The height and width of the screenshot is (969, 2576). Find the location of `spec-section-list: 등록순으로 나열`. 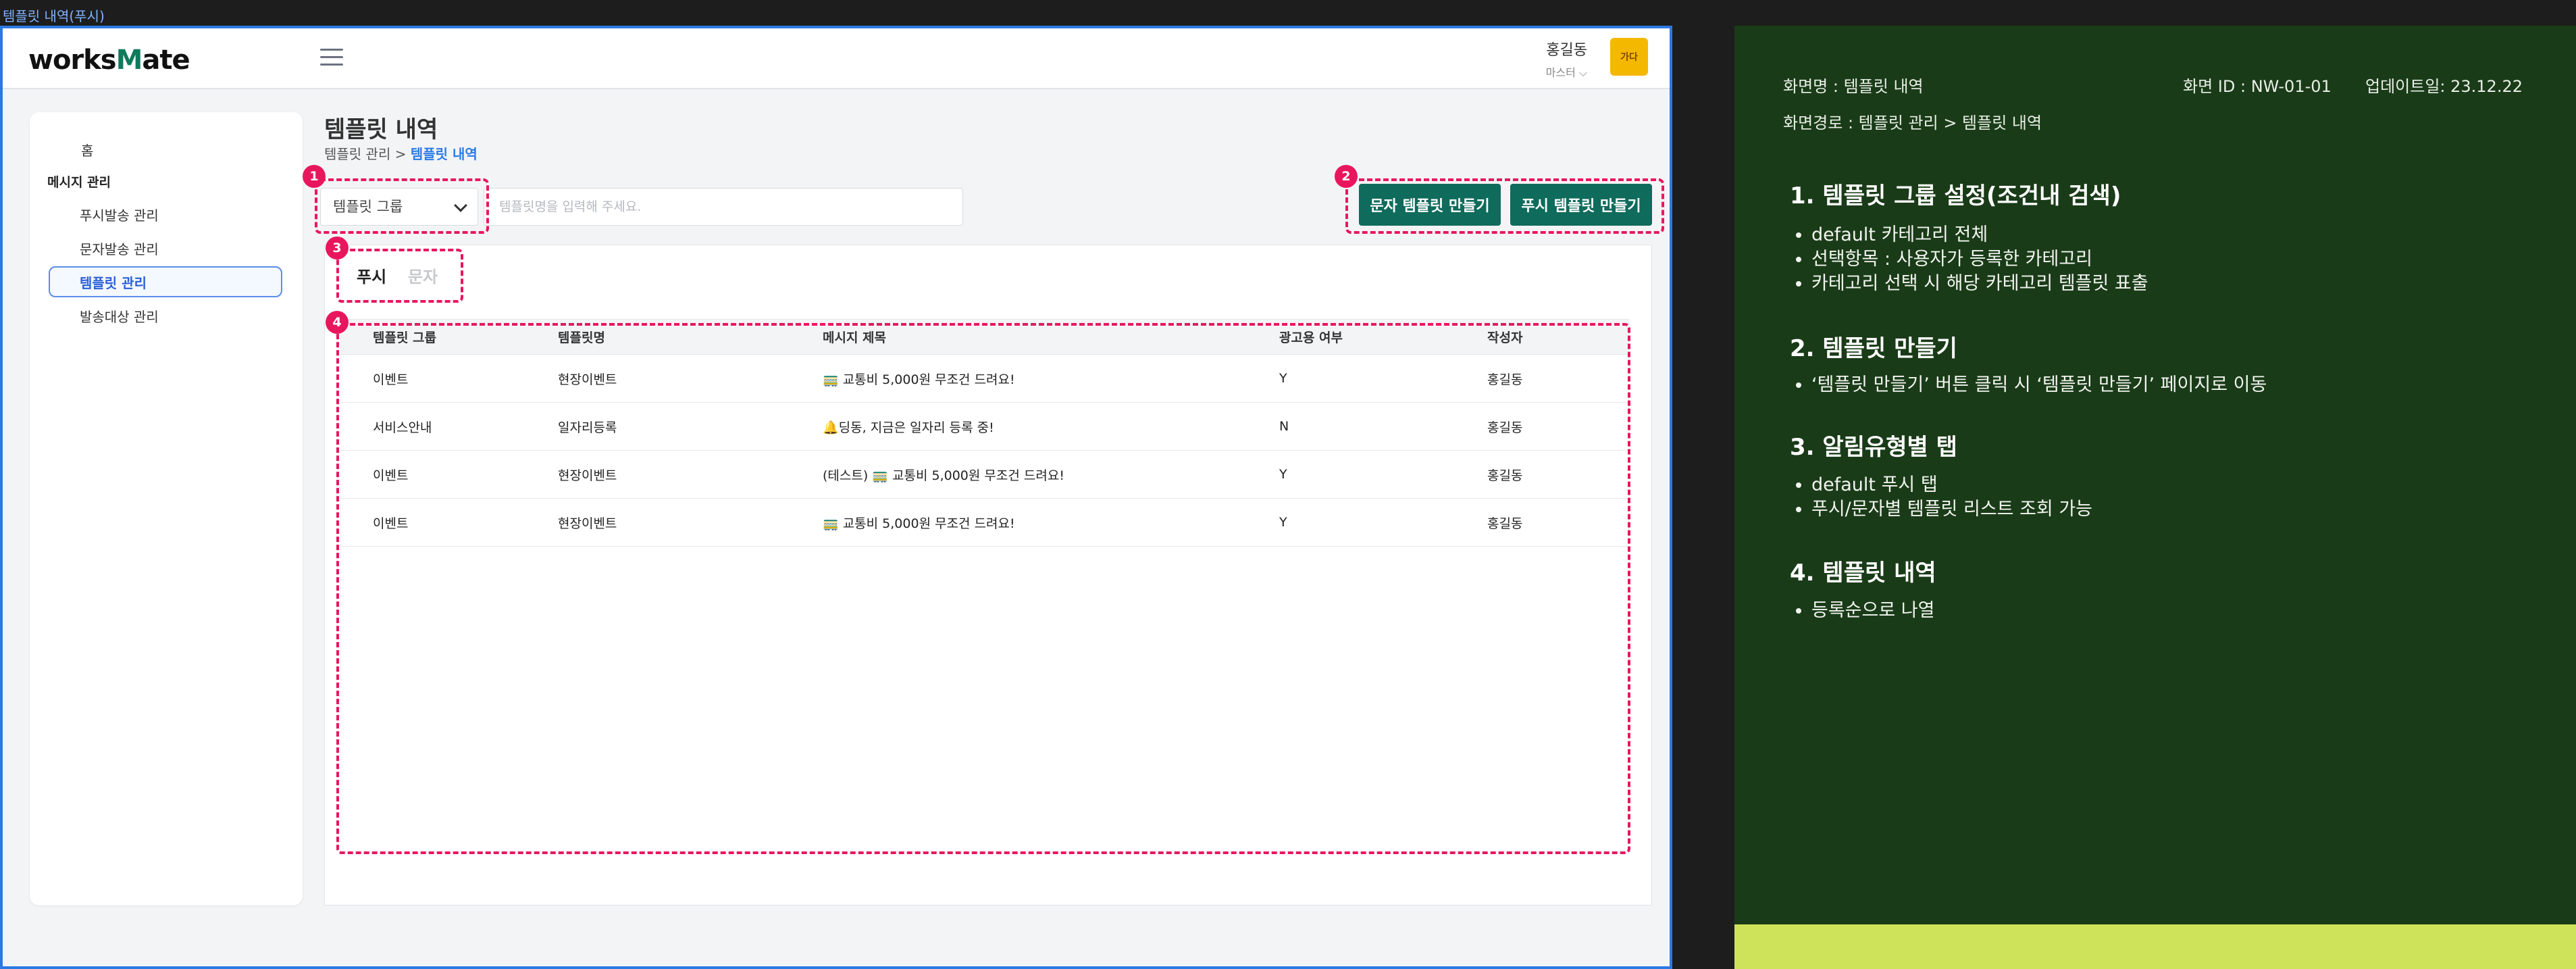

spec-section-list: 등록순으로 나열 is located at coordinates (1872, 611).